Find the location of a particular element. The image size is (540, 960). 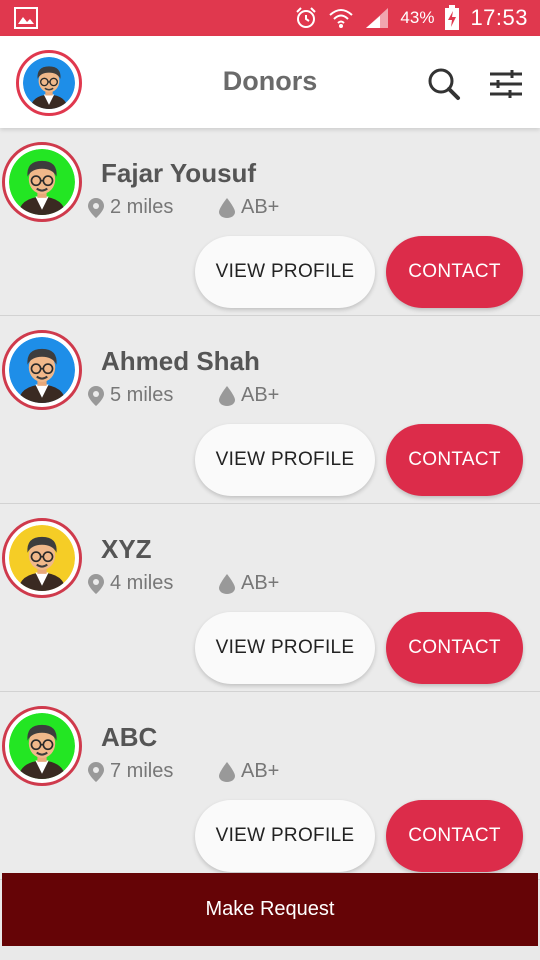

filter-icon is located at coordinates (506, 84).